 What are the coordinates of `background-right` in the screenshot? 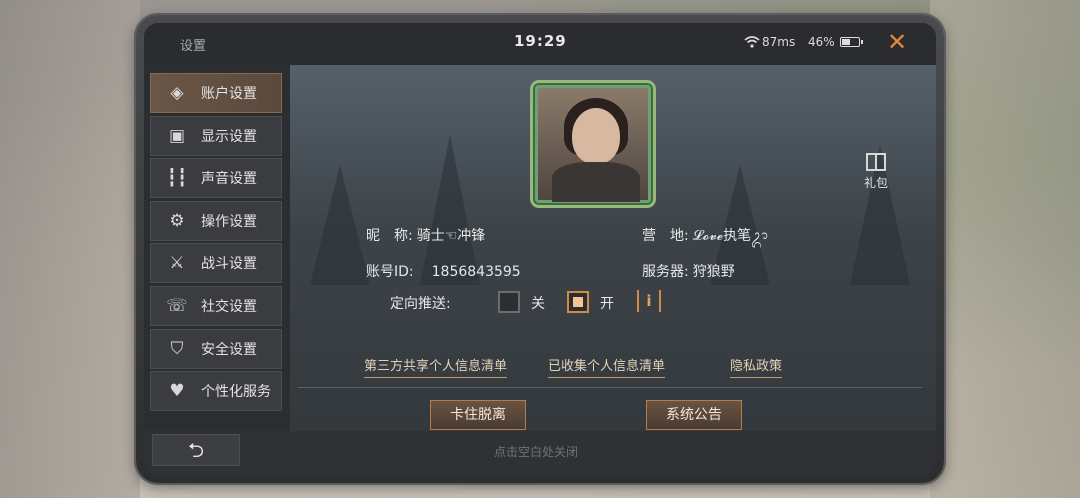 It's located at (1005, 249).